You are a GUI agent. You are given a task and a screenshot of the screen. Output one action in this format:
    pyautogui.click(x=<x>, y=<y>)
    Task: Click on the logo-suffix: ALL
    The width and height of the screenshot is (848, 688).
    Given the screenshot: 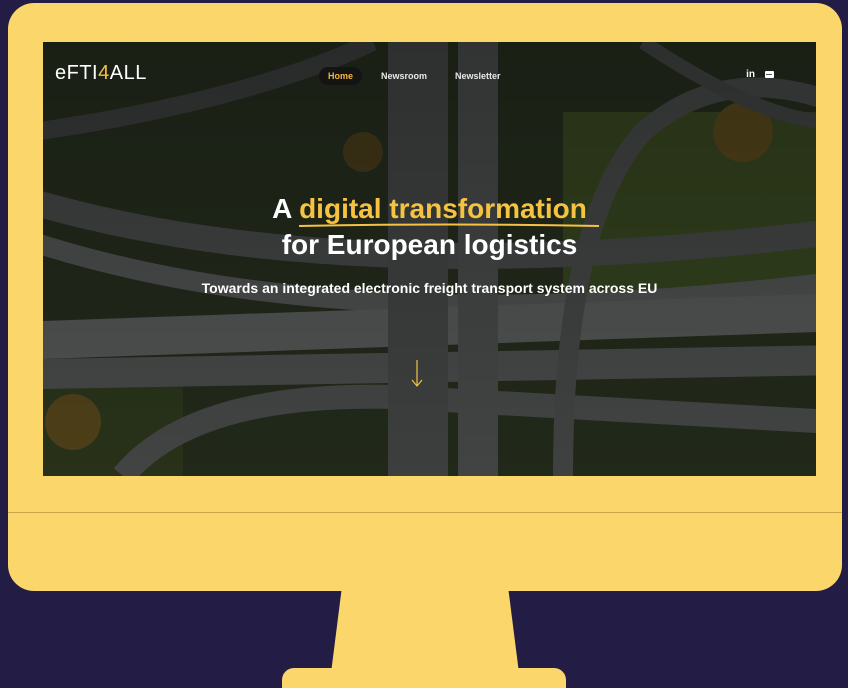 What is the action you would take?
    pyautogui.click(x=128, y=73)
    